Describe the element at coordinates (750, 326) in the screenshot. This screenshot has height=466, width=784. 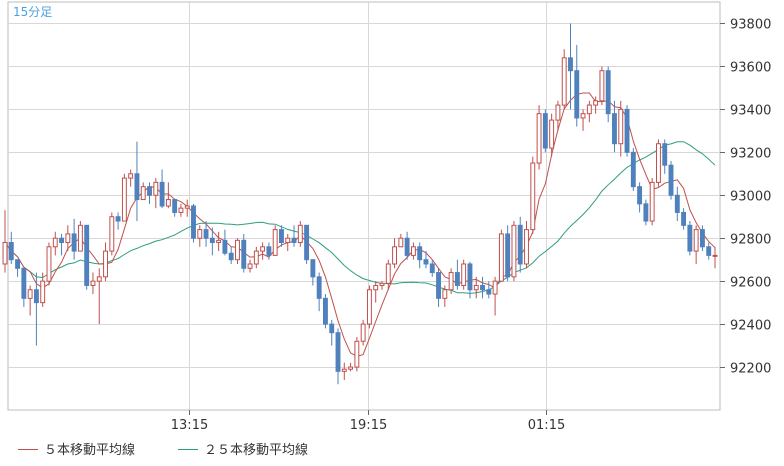
I see `y-tick-label: 92400` at that location.